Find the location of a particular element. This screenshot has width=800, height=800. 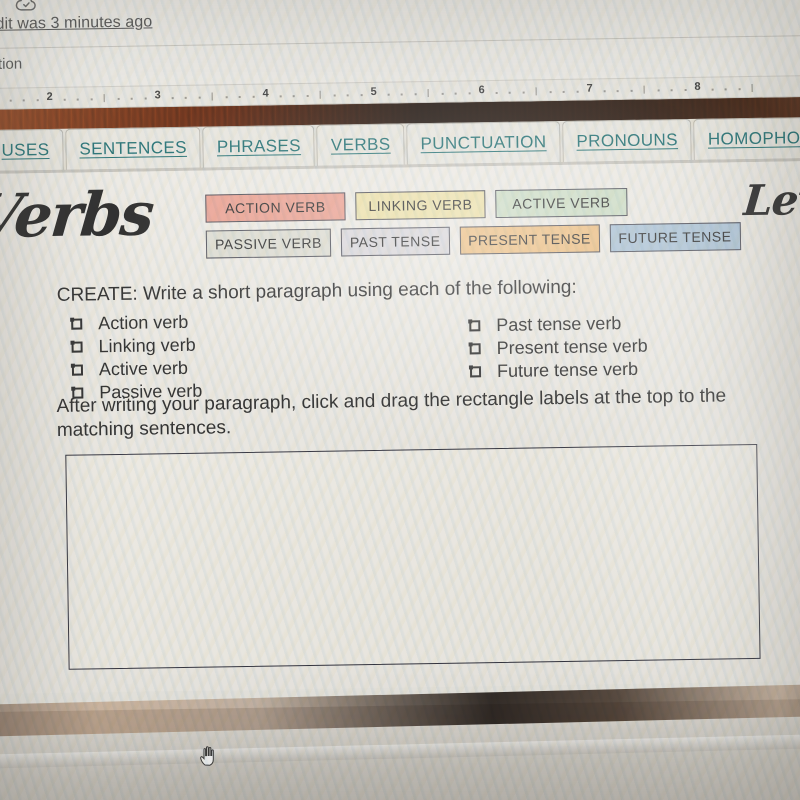

menu-item-partial: sition is located at coordinates (11, 64).